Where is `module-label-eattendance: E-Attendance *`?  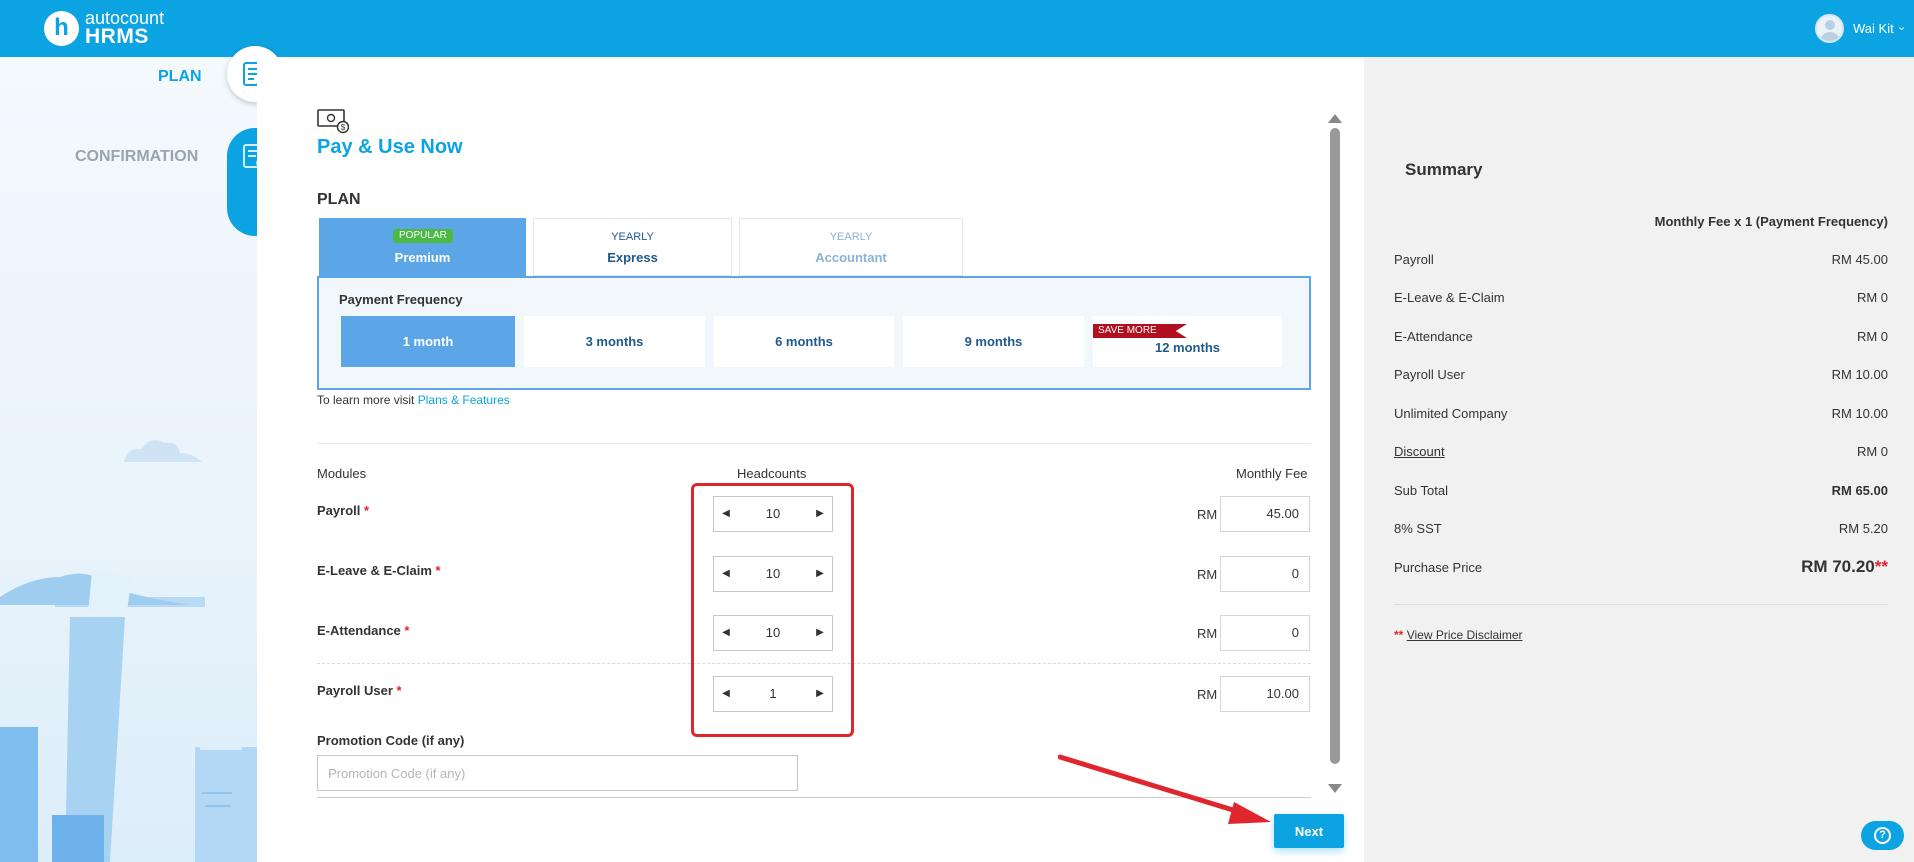 module-label-eattendance: E-Attendance * is located at coordinates (363, 630).